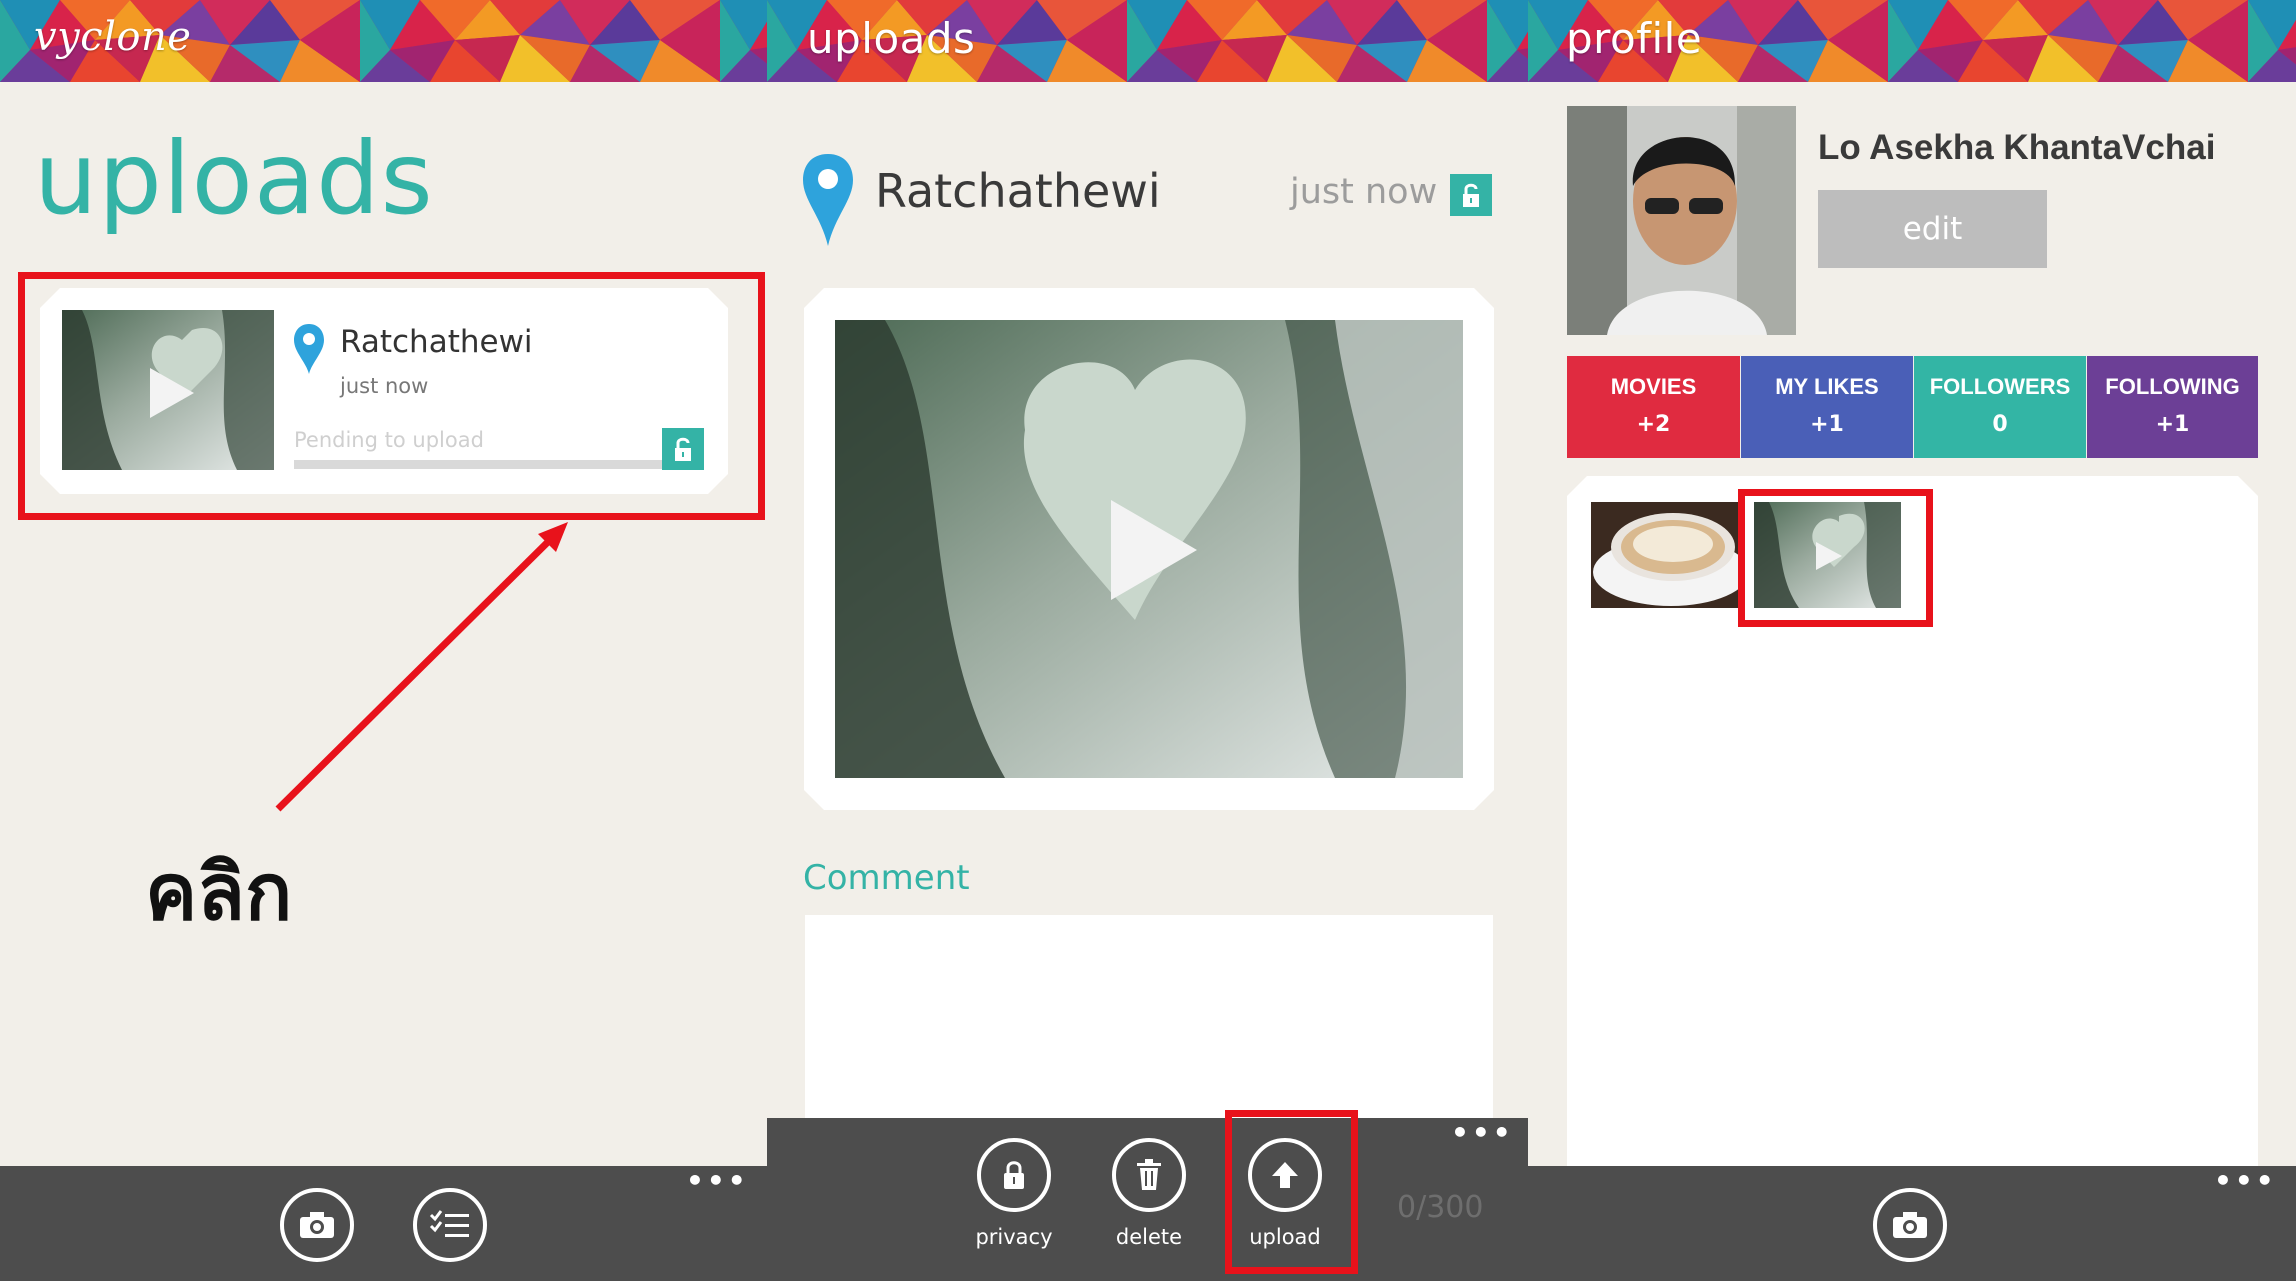 This screenshot has width=2296, height=1281. I want to click on stat-followers-label: FOLLOWERS, so click(2000, 386).